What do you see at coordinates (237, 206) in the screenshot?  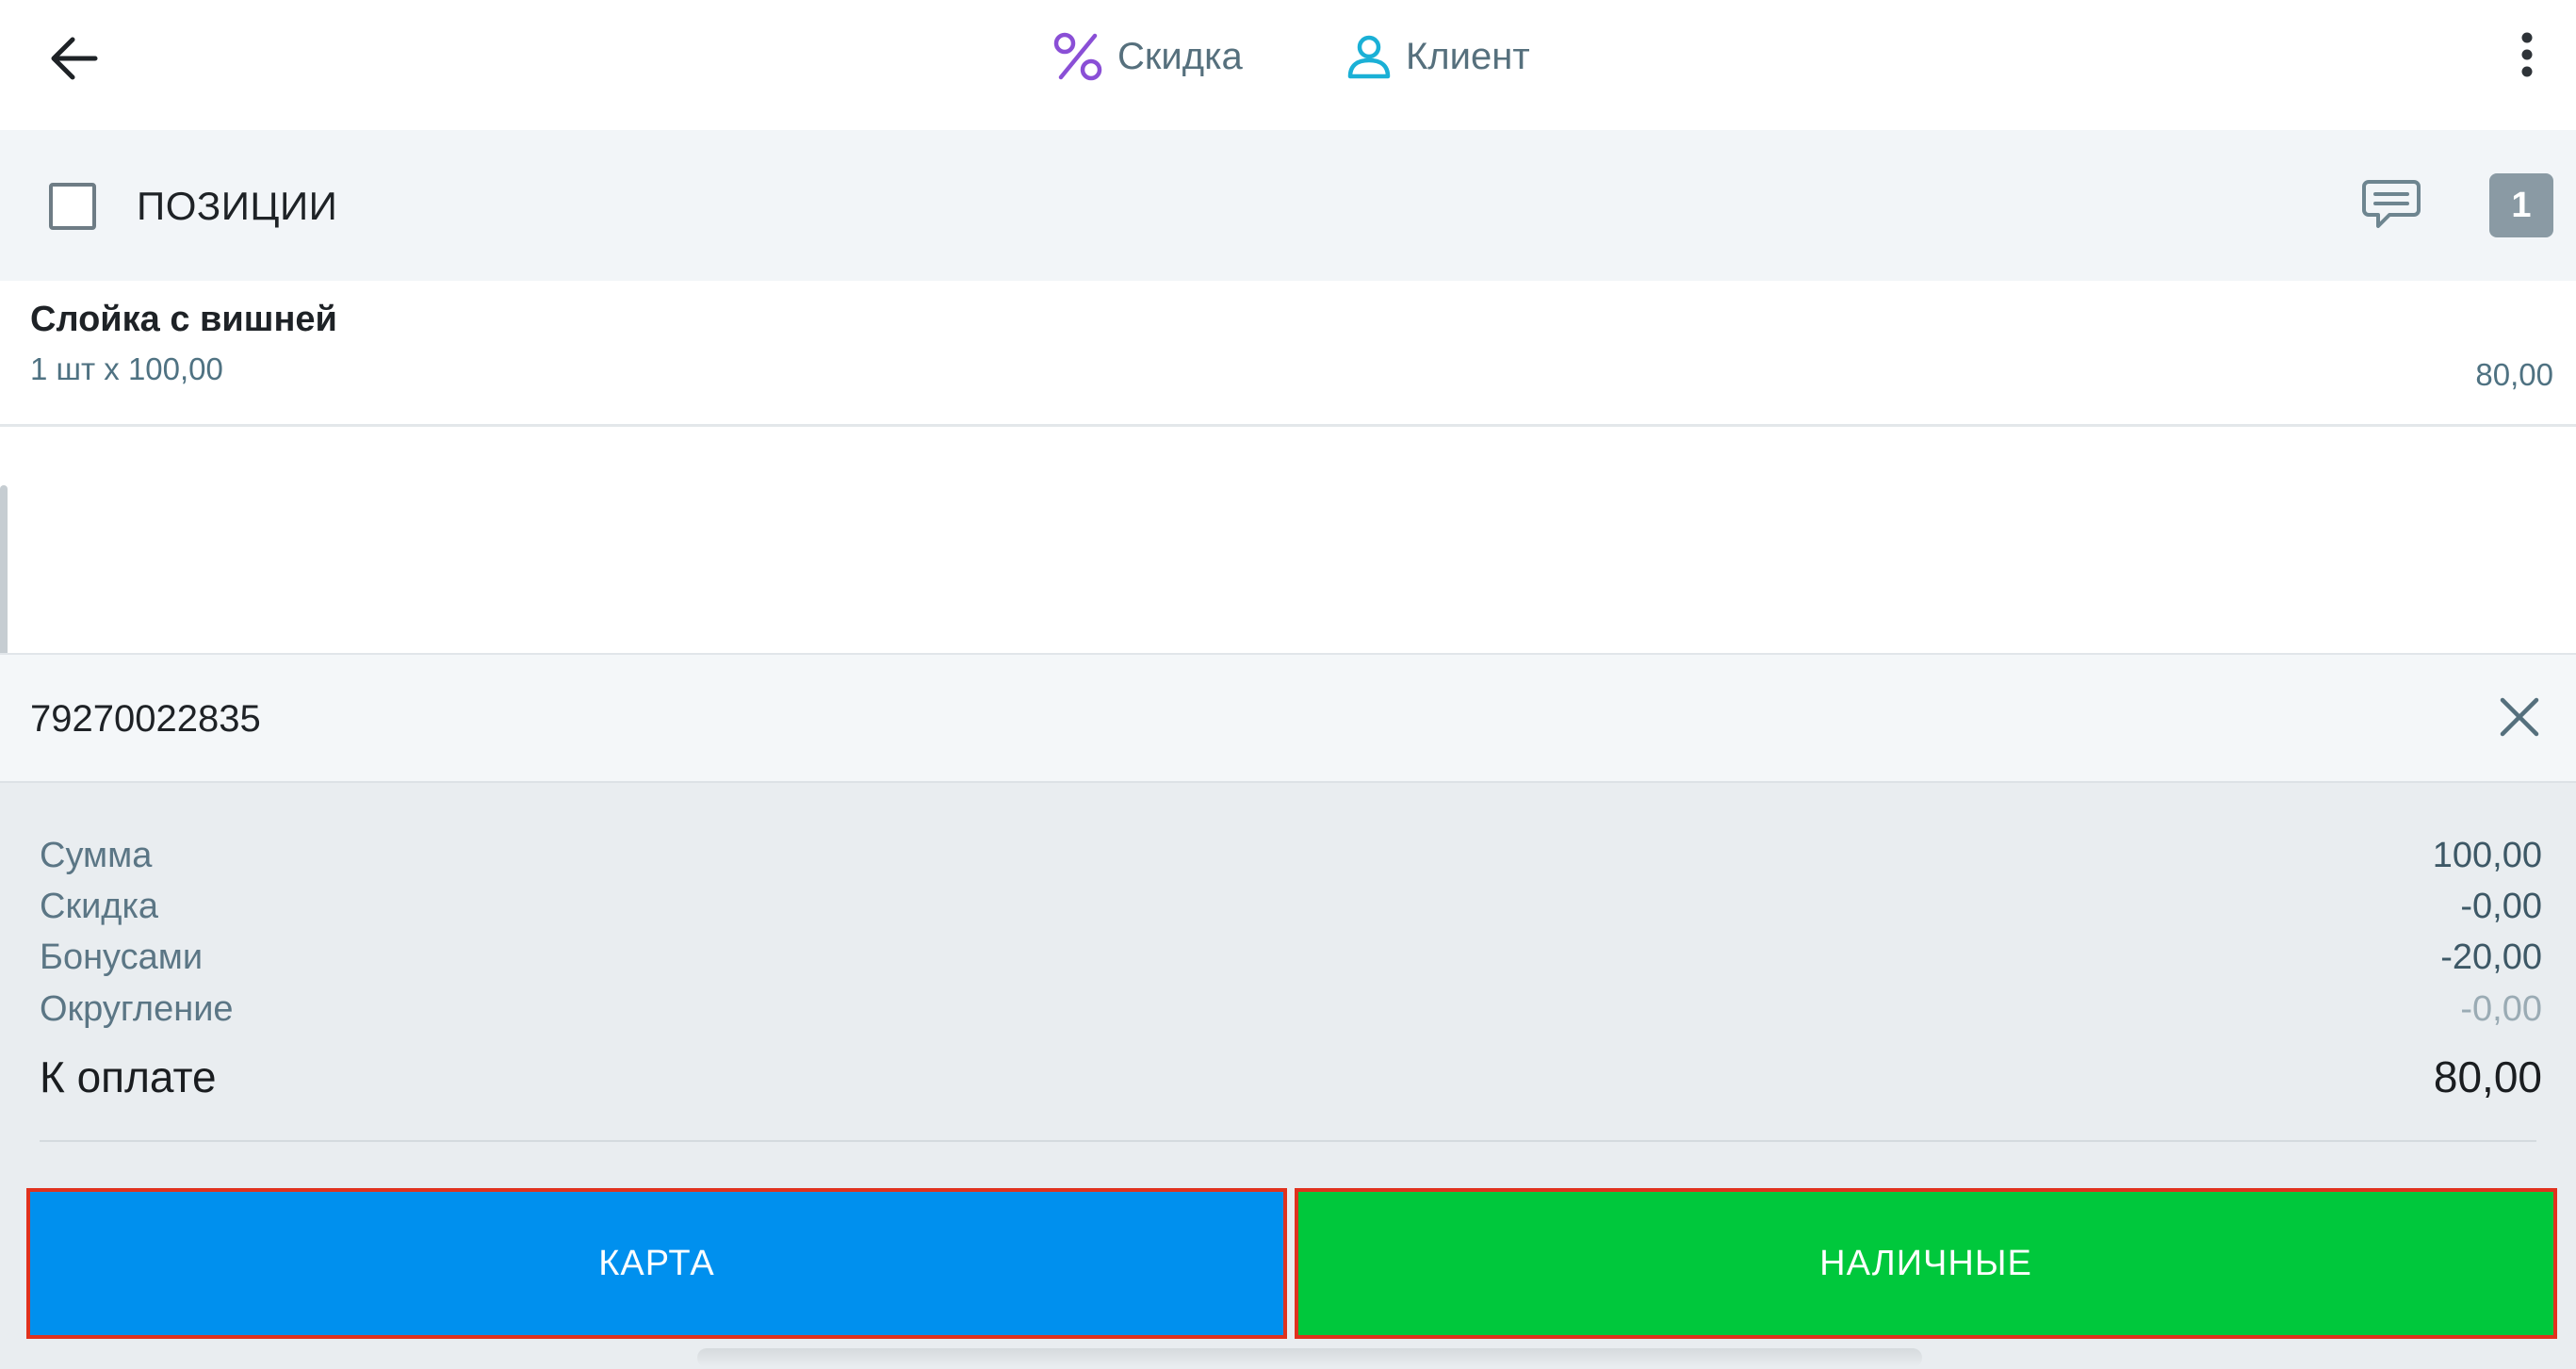 I see `positions-title: ПОЗИЦИИ` at bounding box center [237, 206].